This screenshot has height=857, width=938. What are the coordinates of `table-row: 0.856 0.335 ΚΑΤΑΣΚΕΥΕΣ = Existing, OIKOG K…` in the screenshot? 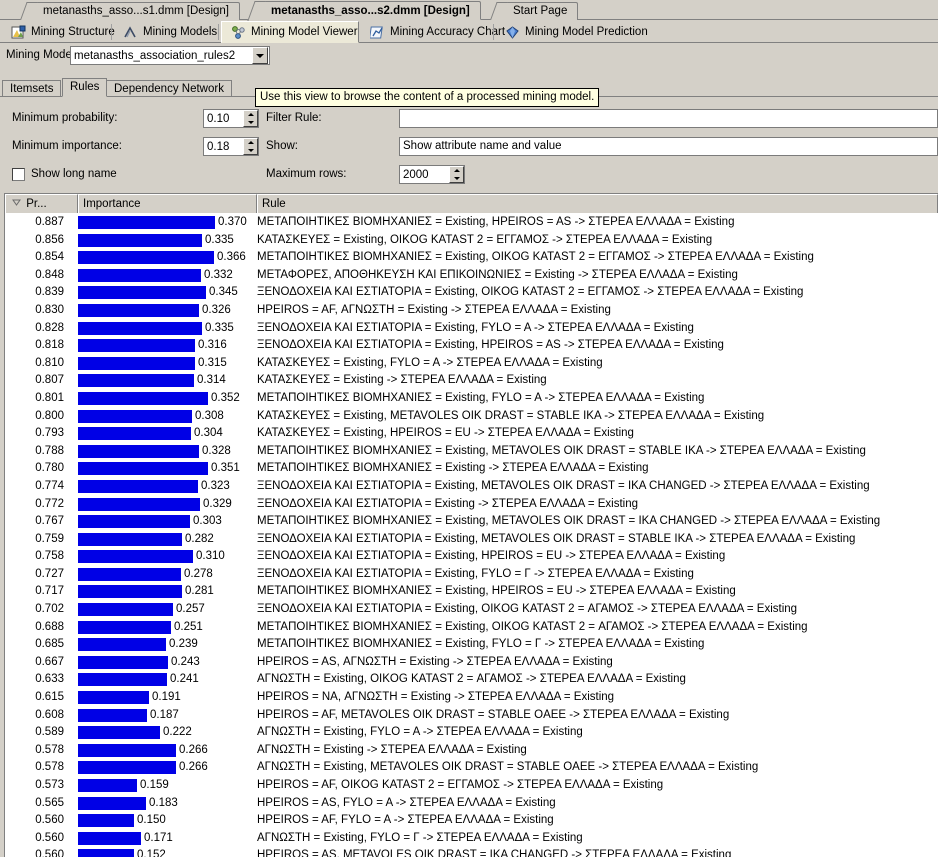 It's located at (469, 241).